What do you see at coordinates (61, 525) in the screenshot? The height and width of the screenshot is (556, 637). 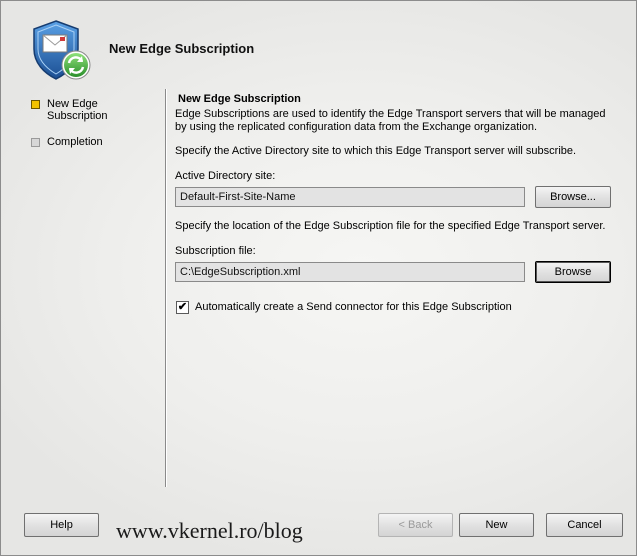 I see `help-button: Help` at bounding box center [61, 525].